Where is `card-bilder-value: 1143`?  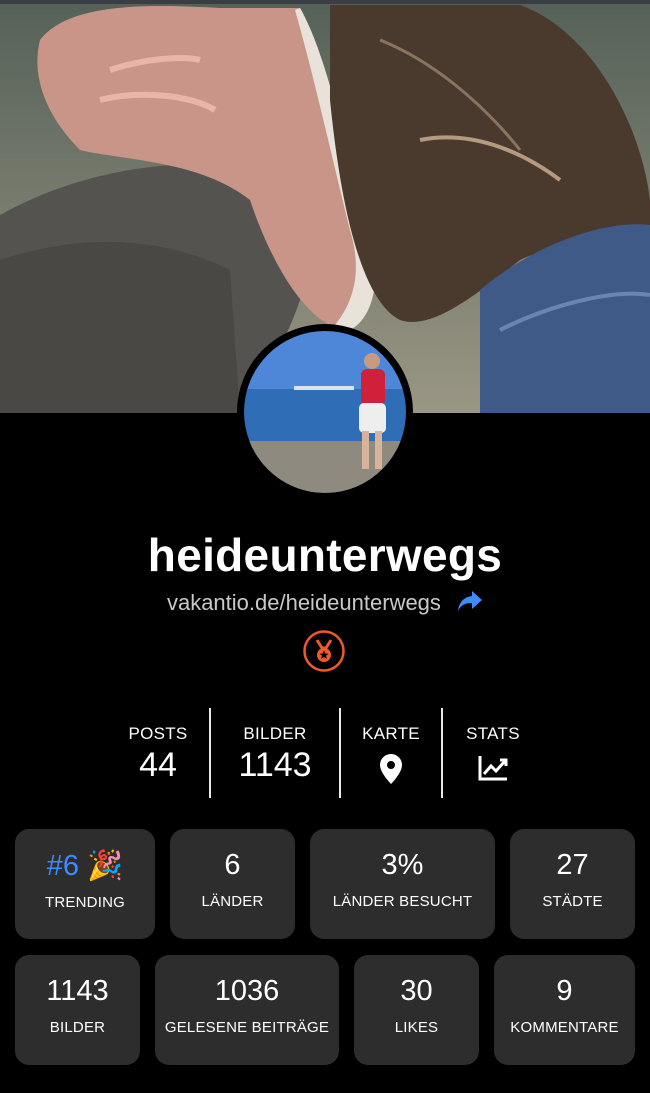 card-bilder-value: 1143 is located at coordinates (77, 991).